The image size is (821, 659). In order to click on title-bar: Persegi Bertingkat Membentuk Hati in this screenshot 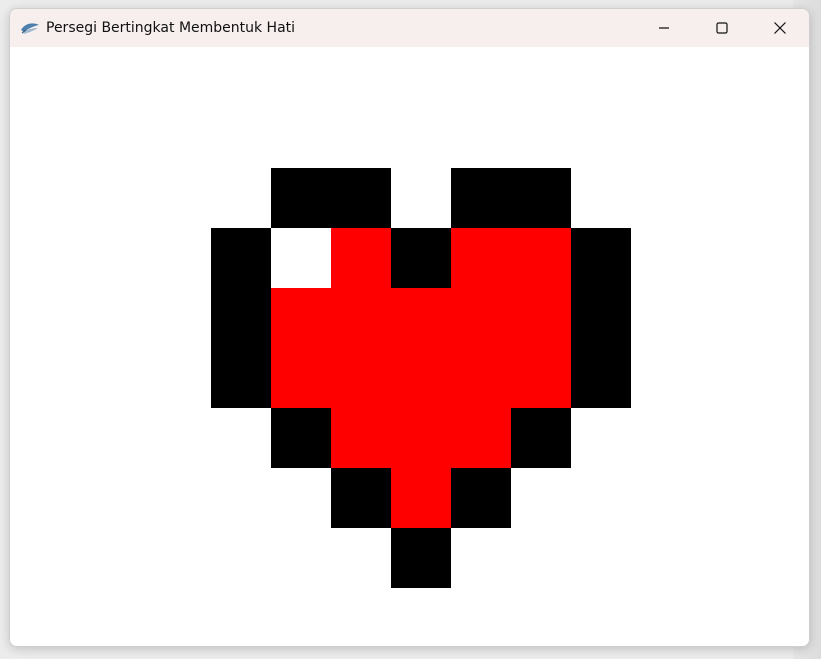, I will do `click(409, 28)`.